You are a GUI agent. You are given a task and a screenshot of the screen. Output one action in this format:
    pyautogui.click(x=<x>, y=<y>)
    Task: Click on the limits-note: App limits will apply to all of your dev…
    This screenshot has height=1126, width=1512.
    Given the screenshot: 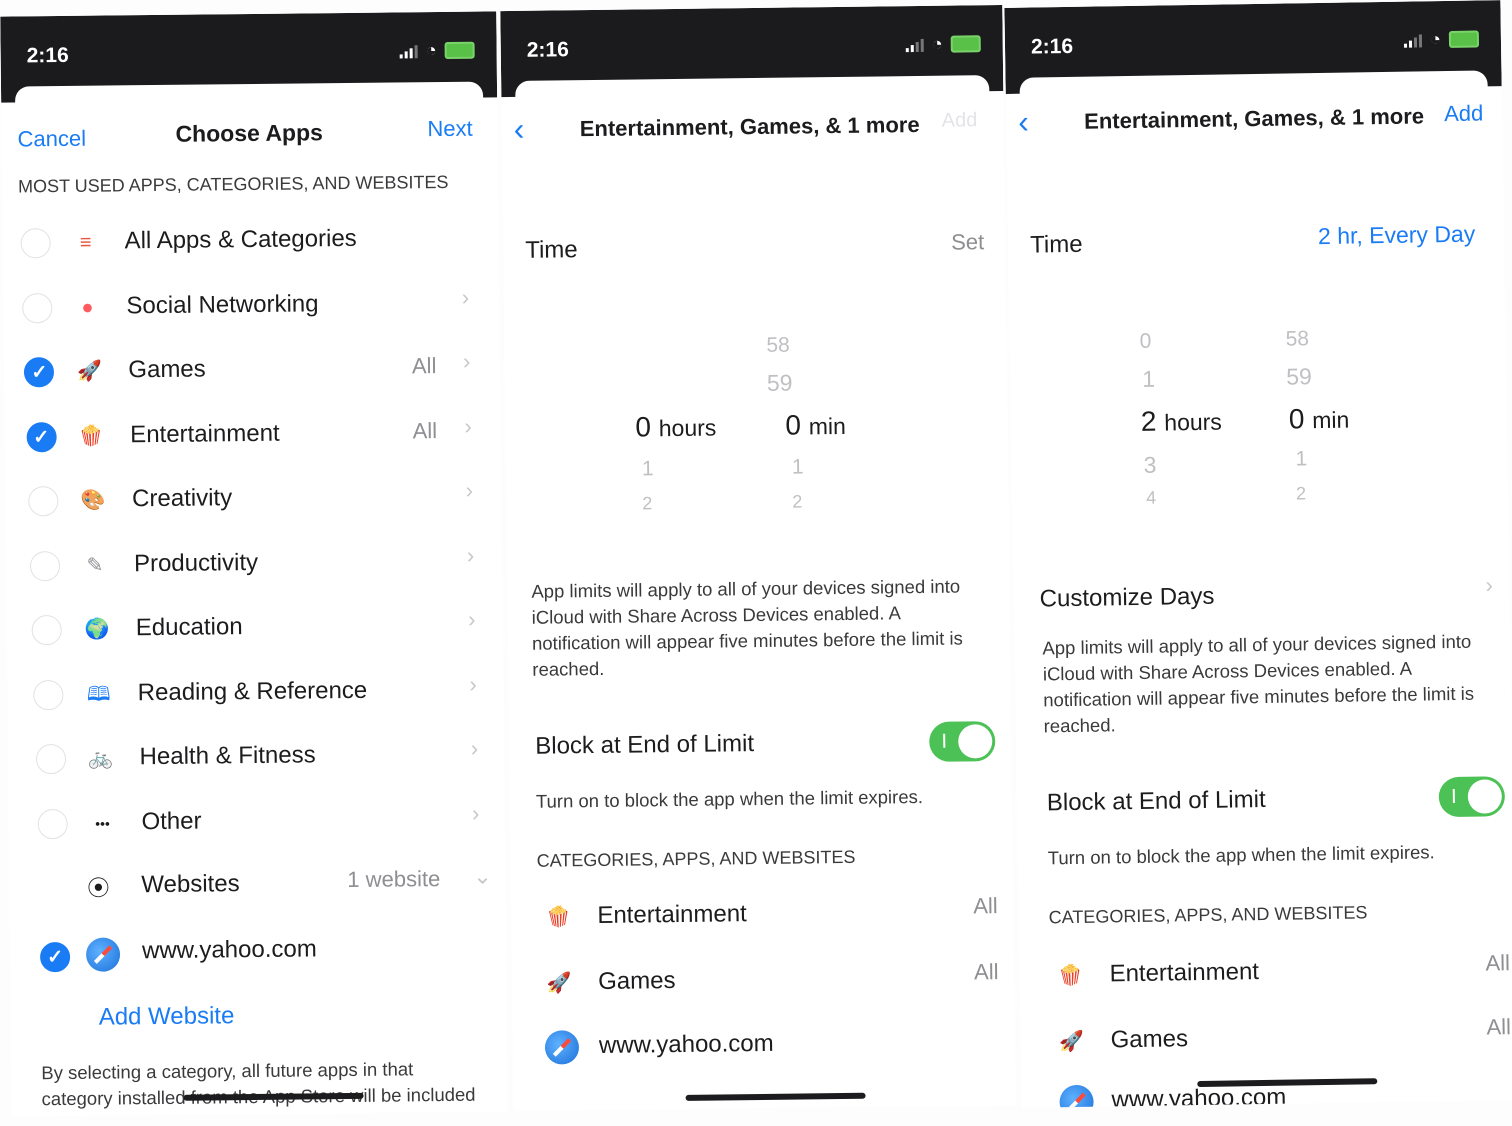 What is the action you would take?
    pyautogui.click(x=1258, y=683)
    